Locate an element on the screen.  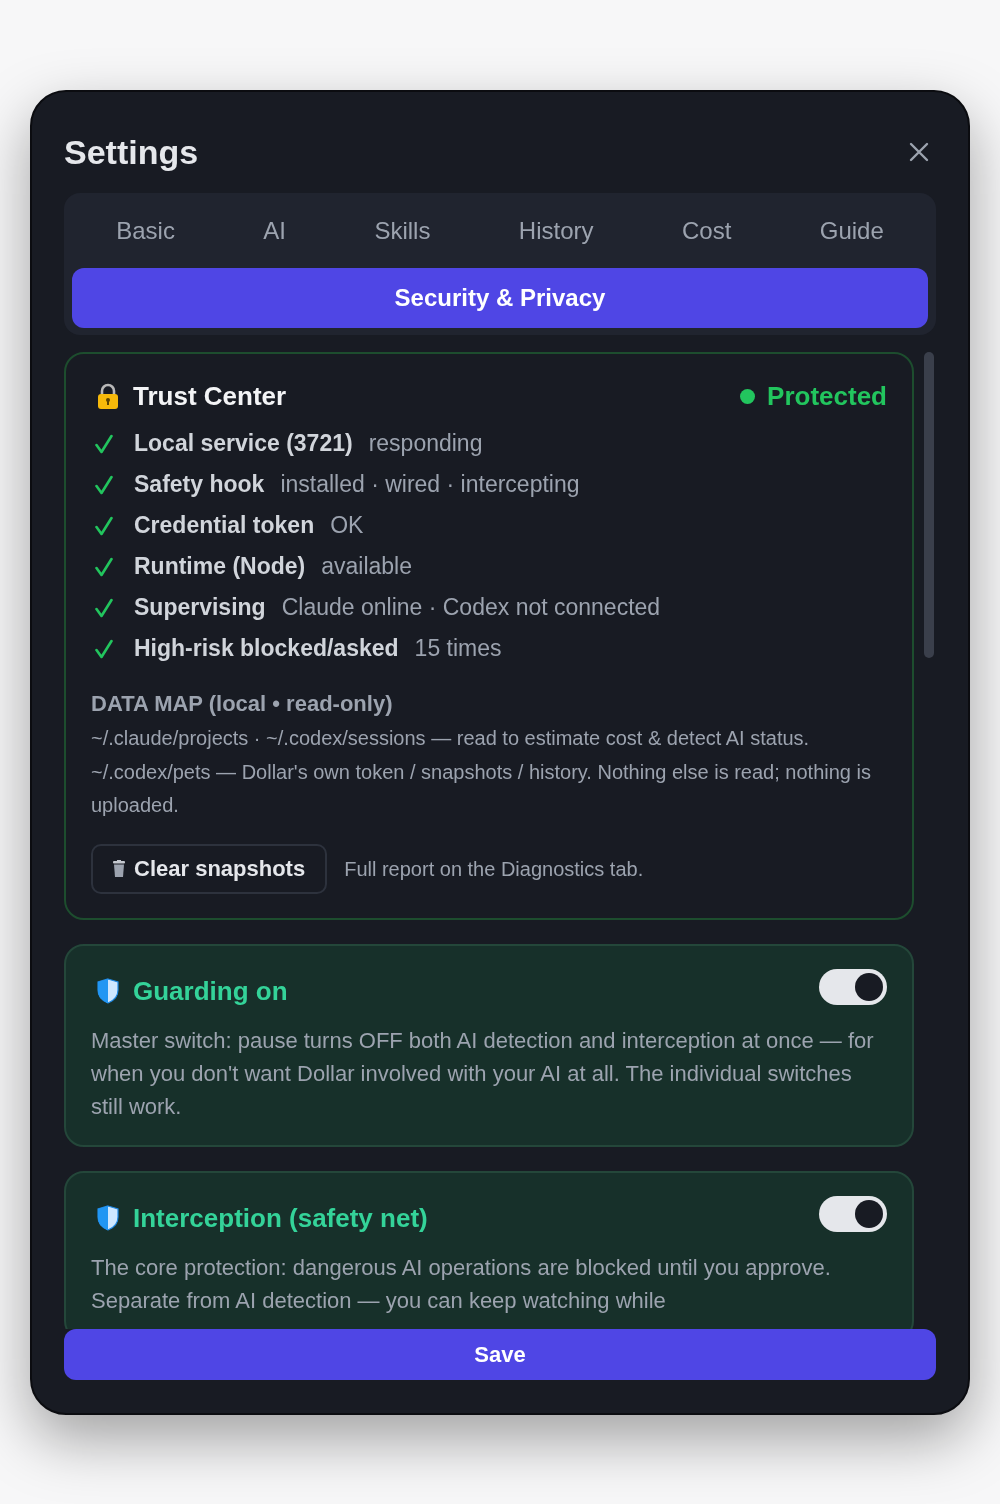
check-value: OK is located at coordinates (347, 526).